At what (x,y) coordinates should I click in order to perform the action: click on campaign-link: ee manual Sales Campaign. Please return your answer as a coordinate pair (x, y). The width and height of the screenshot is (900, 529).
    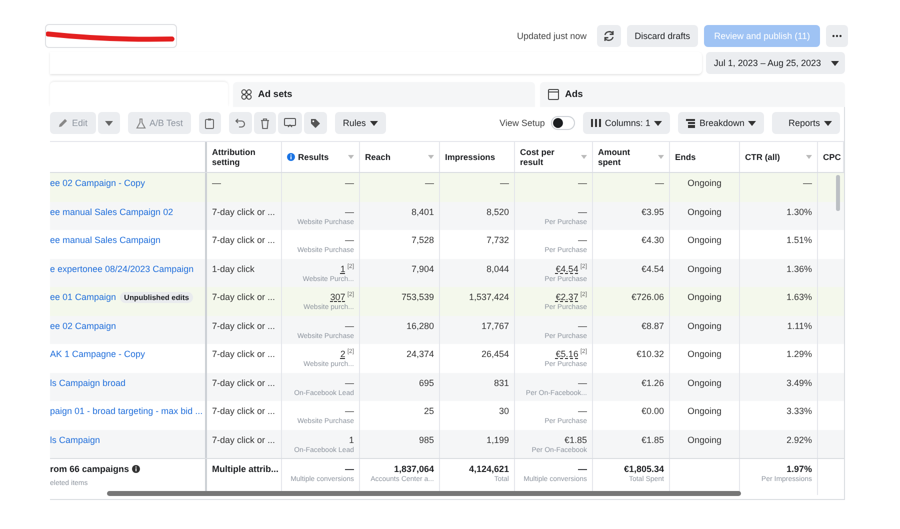
    Looking at the image, I should click on (105, 240).